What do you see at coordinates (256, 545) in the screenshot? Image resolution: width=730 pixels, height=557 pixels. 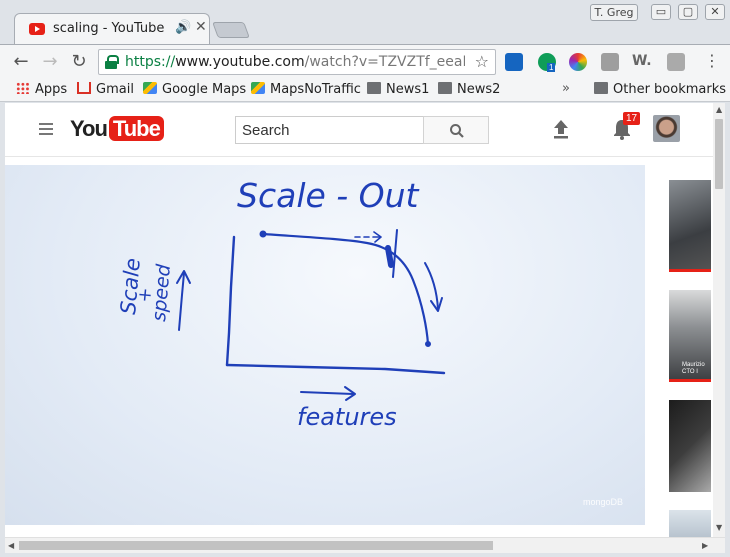 I see `horizontal-scroll-thumb` at bounding box center [256, 545].